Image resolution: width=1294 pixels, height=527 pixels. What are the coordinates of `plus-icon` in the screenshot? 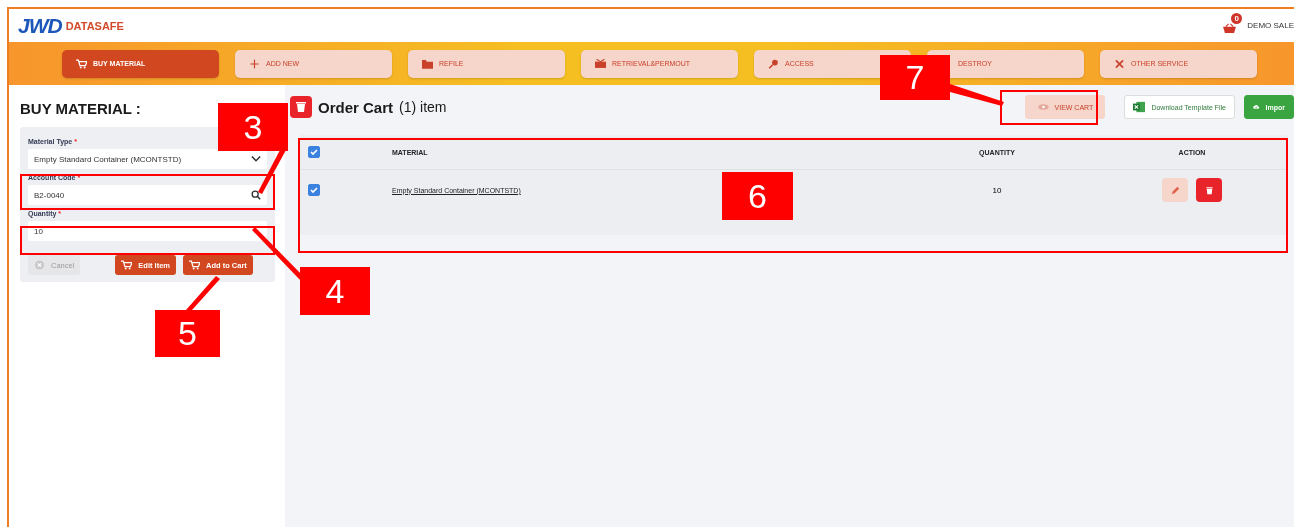 It's located at (254, 63).